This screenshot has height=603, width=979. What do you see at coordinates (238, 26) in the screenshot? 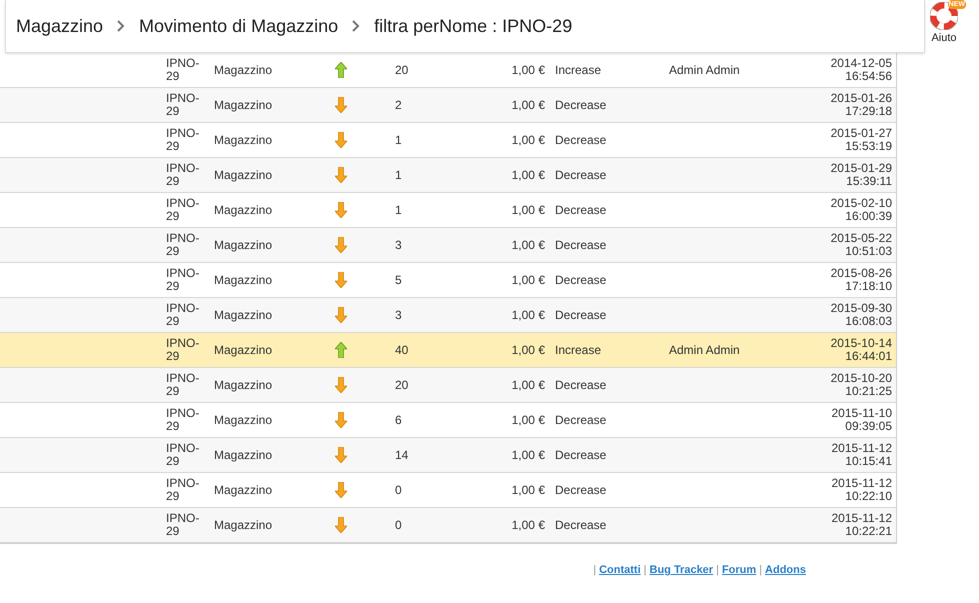
I see `breadcrumb-link: Movimento di Magazzino` at bounding box center [238, 26].